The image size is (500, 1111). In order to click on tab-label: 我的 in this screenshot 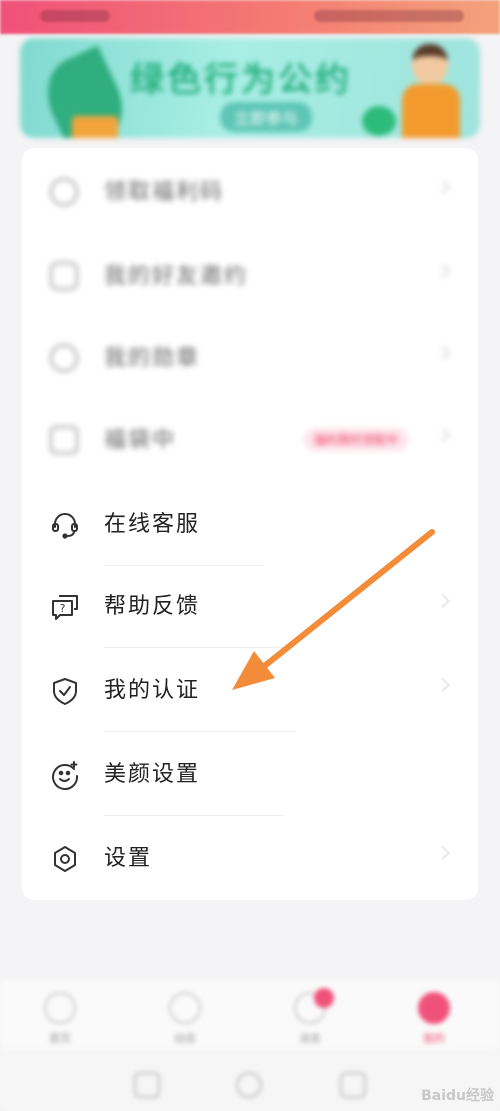, I will do `click(434, 1038)`.